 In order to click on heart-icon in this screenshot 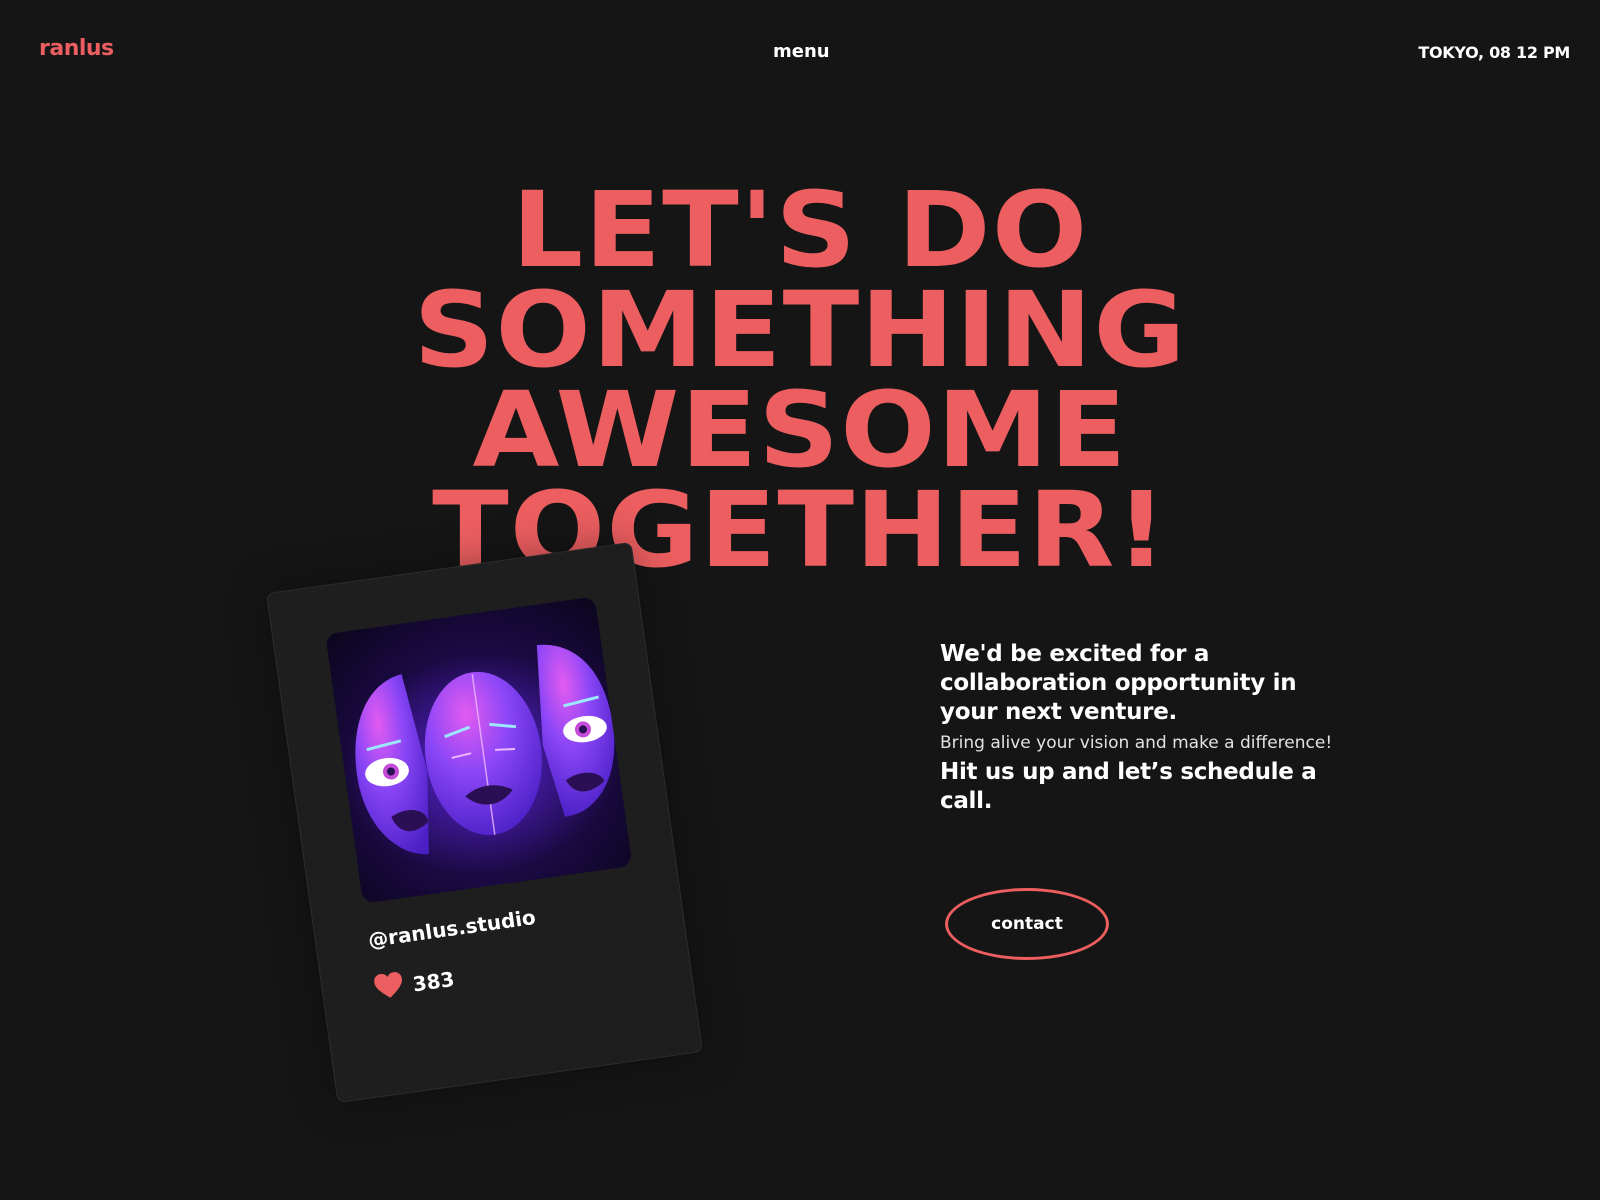, I will do `click(389, 988)`.